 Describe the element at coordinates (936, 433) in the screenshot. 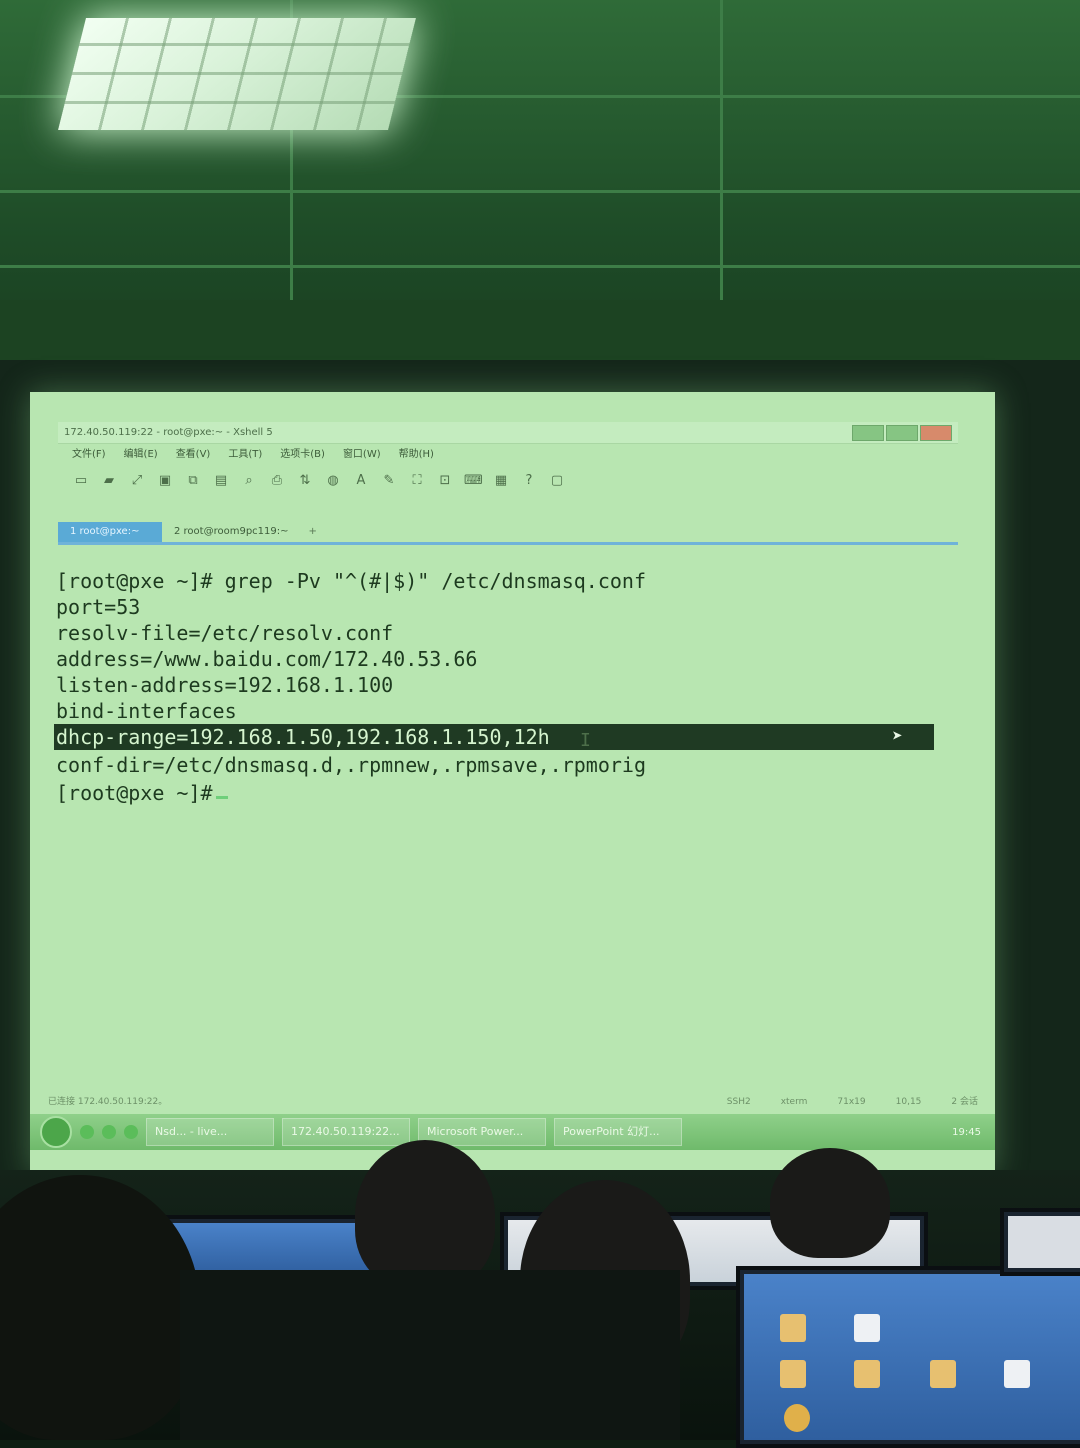

I see `close-button` at that location.